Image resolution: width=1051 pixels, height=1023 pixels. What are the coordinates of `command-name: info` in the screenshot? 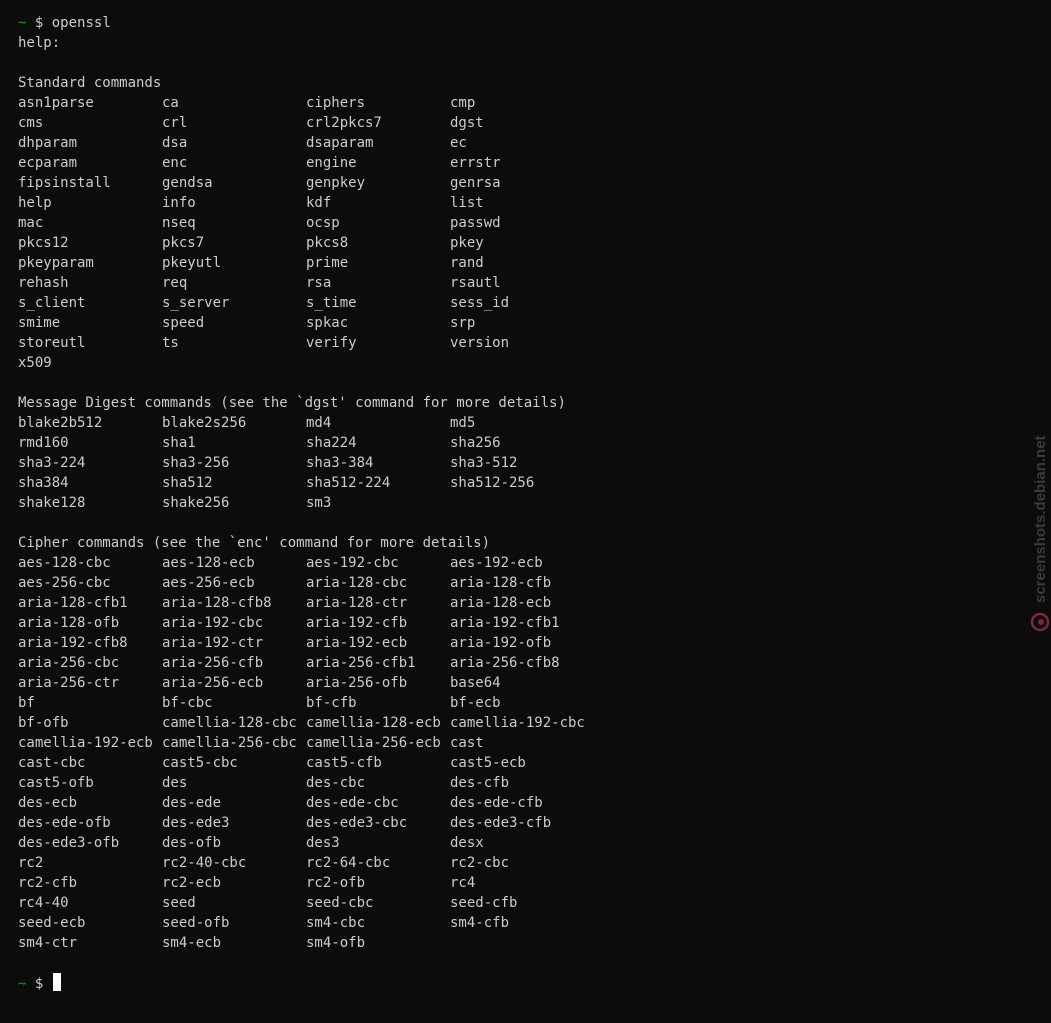 It's located at (179, 203).